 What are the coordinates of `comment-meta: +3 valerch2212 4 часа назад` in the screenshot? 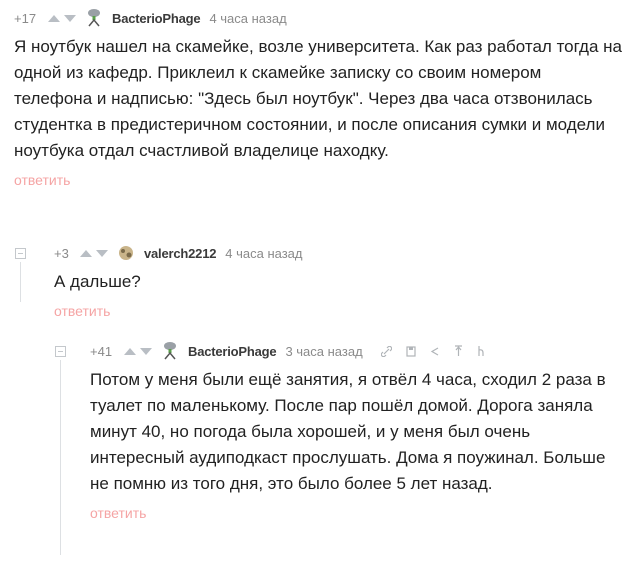 It's located at (339, 253).